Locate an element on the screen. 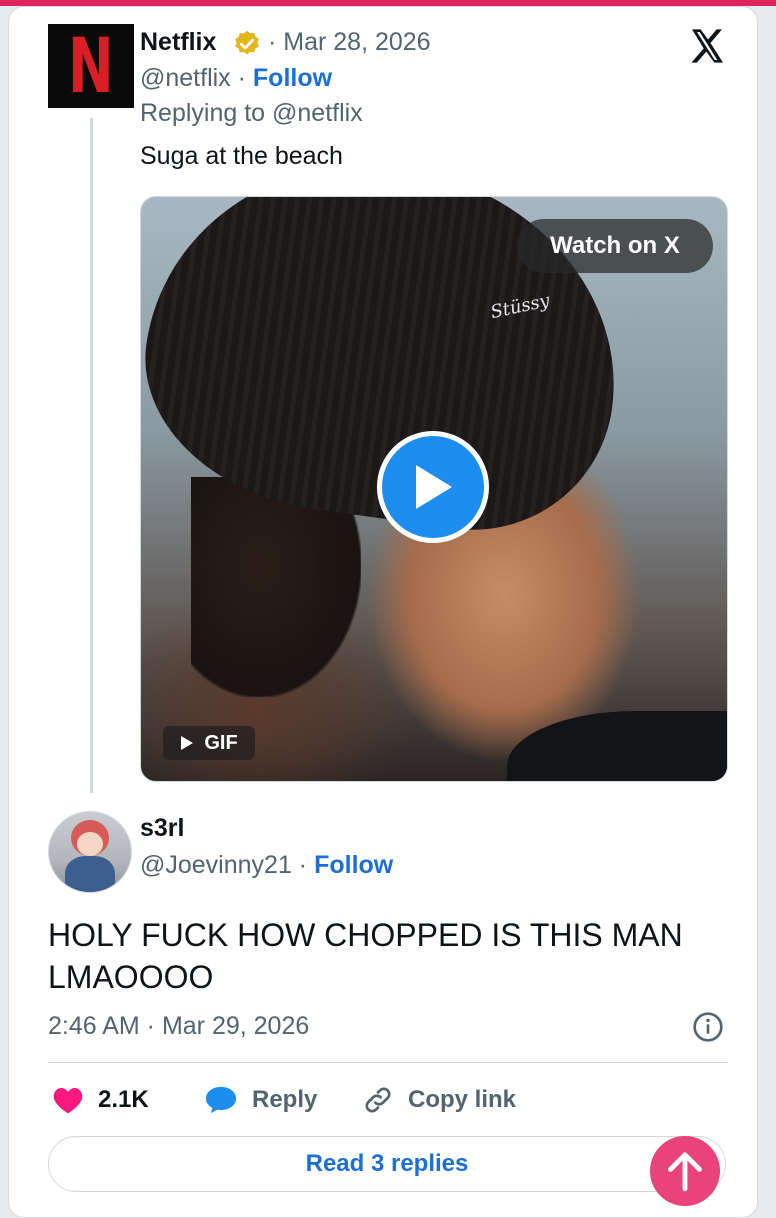 This screenshot has height=1218, width=776. author-handle: @netflix is located at coordinates (185, 78).